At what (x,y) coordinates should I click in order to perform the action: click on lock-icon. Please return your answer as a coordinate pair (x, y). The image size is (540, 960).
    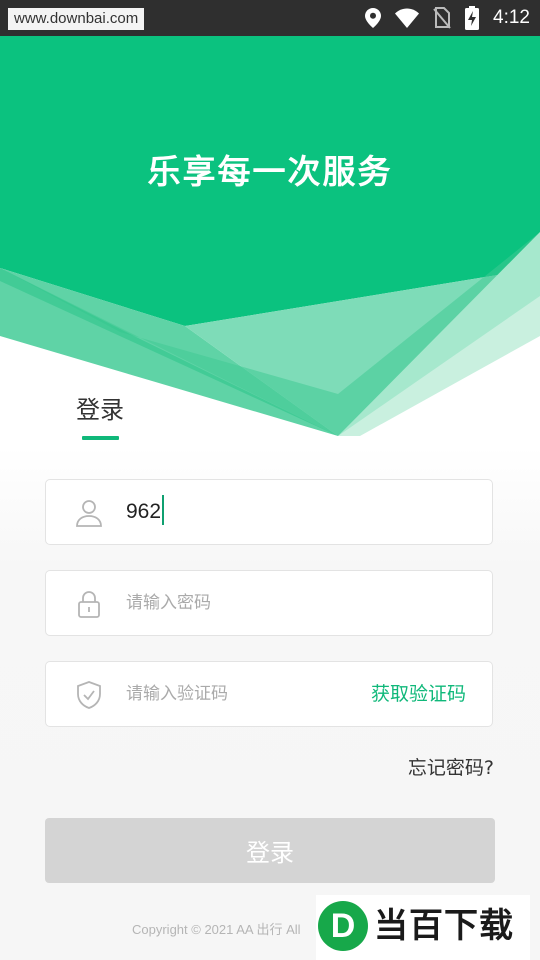
    Looking at the image, I should click on (89, 604).